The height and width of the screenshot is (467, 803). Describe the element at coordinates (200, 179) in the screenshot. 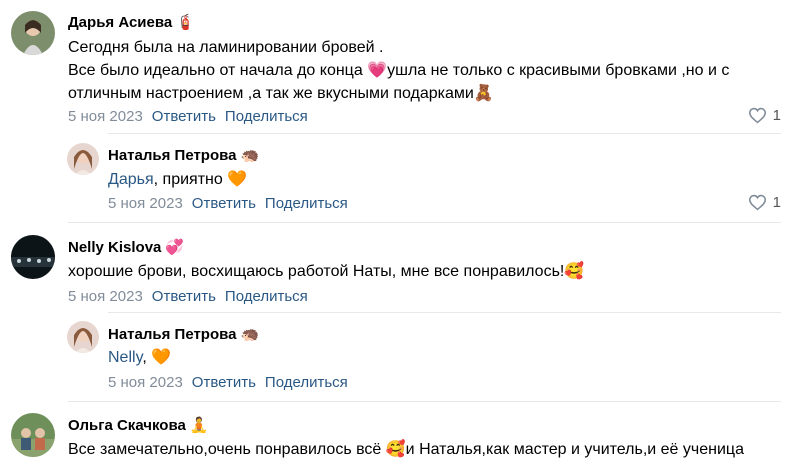

I see `reply-text: , приятно 🧡` at that location.